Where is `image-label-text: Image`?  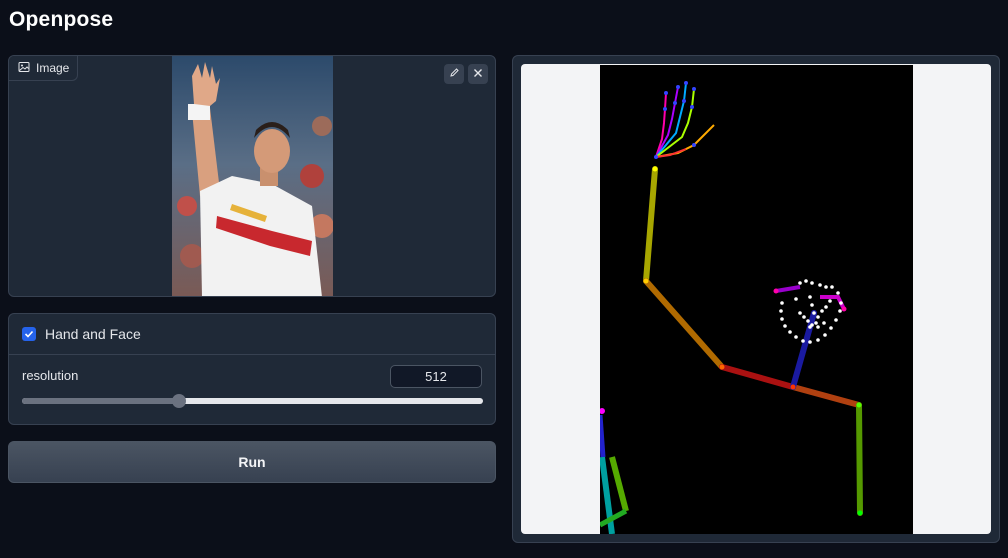
image-label-text: Image is located at coordinates (53, 68).